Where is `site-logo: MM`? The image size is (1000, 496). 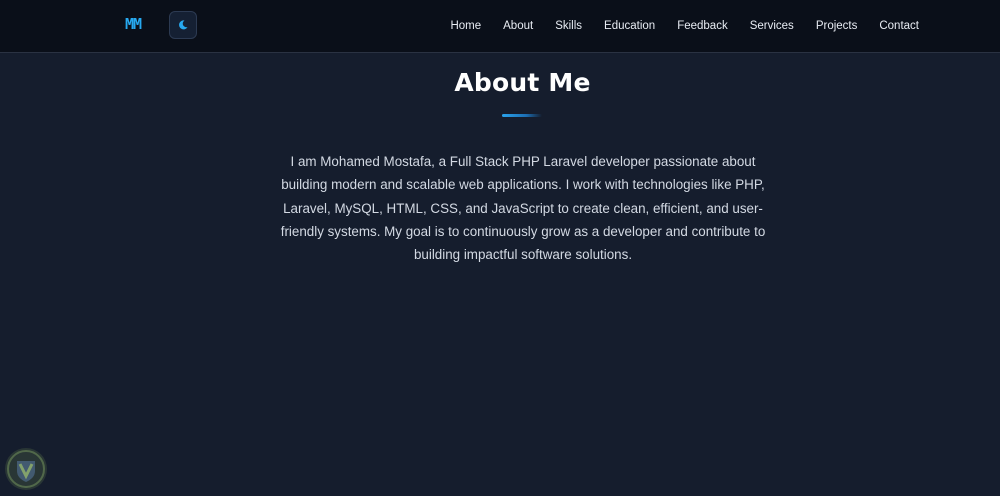 site-logo: MM is located at coordinates (133, 24).